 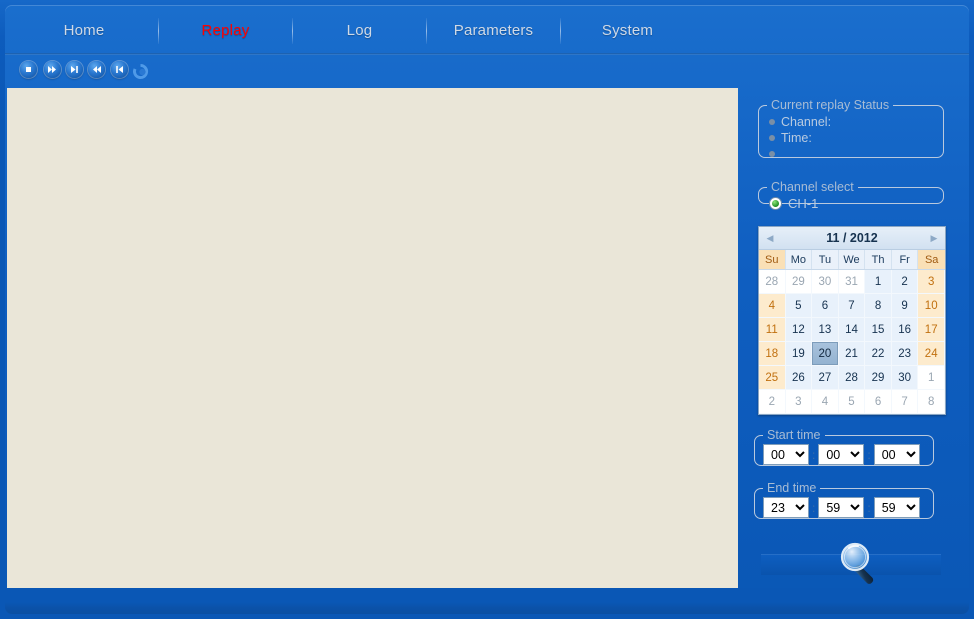 What do you see at coordinates (856, 138) in the screenshot?
I see `status-item-time: Time:` at bounding box center [856, 138].